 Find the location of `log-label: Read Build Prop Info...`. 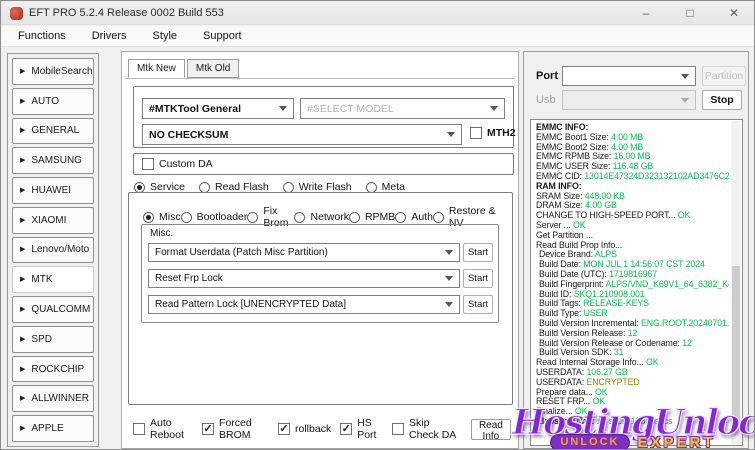

log-label: Read Build Prop Info... is located at coordinates (579, 245).